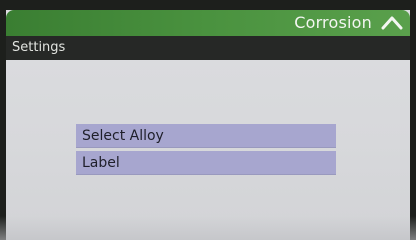 The height and width of the screenshot is (240, 416). What do you see at coordinates (206, 163) in the screenshot?
I see `menu-item-label: Label` at bounding box center [206, 163].